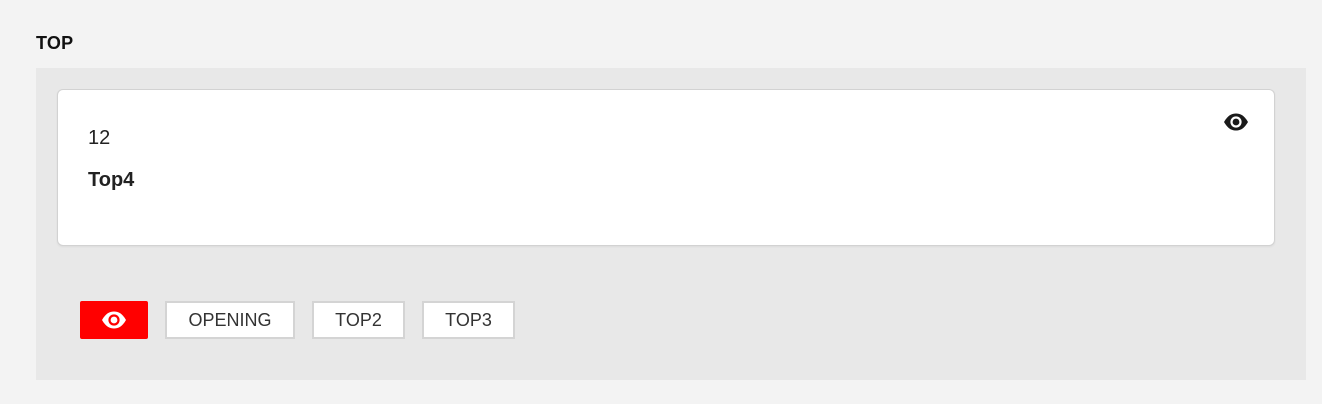 This screenshot has height=404, width=1322. Describe the element at coordinates (55, 43) in the screenshot. I see `section-title: TOP` at that location.